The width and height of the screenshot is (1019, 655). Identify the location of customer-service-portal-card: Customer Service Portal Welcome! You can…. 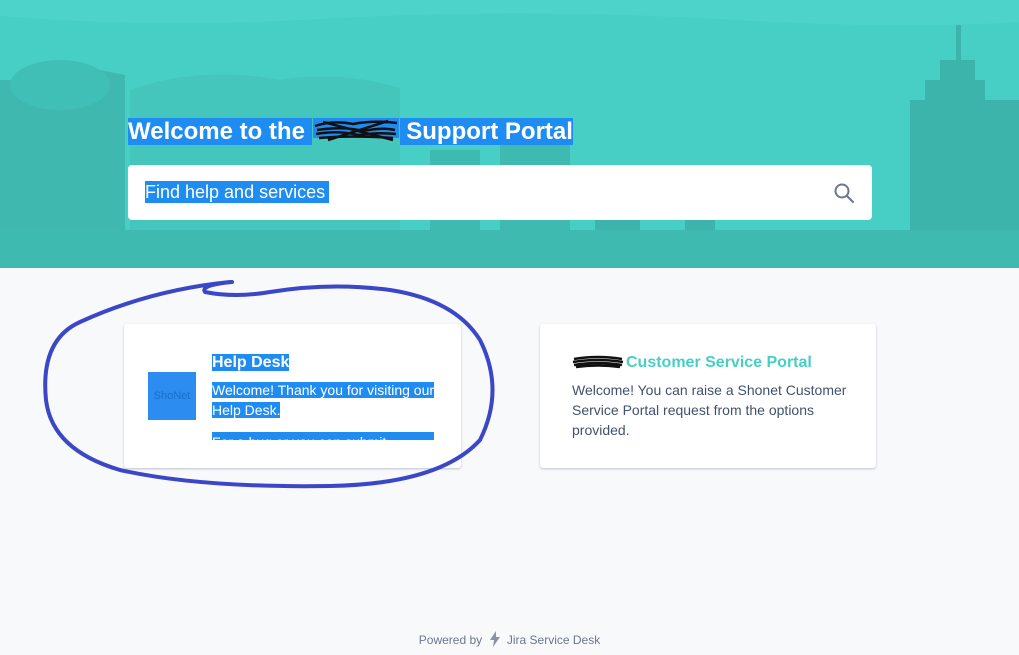
(708, 396).